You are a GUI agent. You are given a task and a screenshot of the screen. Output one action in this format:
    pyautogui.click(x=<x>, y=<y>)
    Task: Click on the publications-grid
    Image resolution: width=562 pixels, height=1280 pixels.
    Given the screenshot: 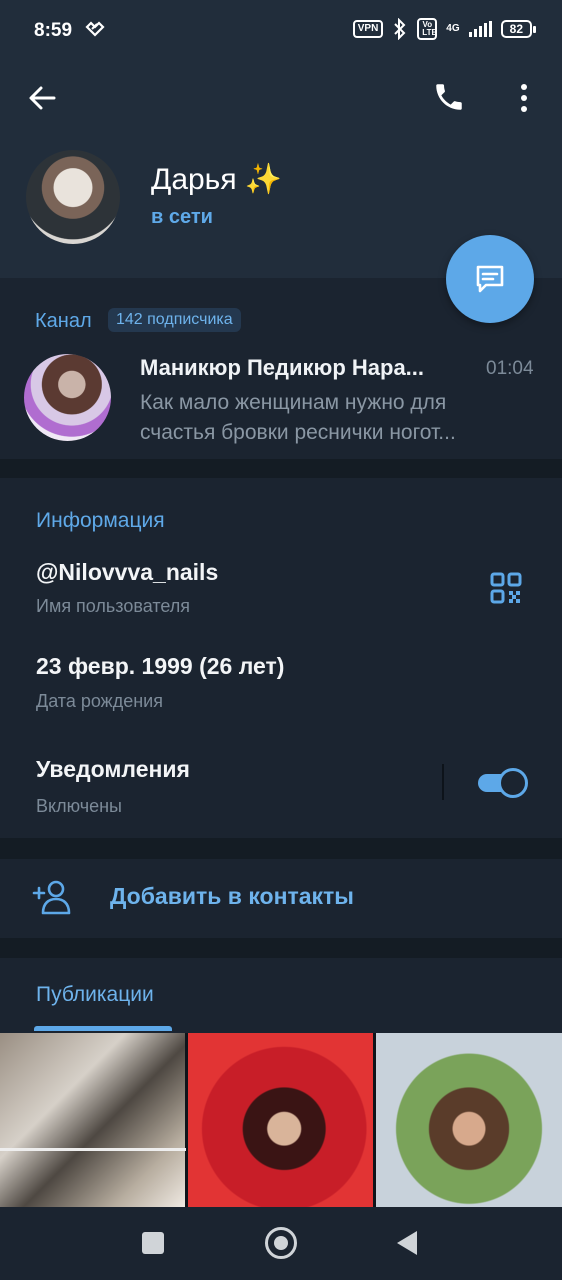 What is the action you would take?
    pyautogui.click(x=281, y=1120)
    